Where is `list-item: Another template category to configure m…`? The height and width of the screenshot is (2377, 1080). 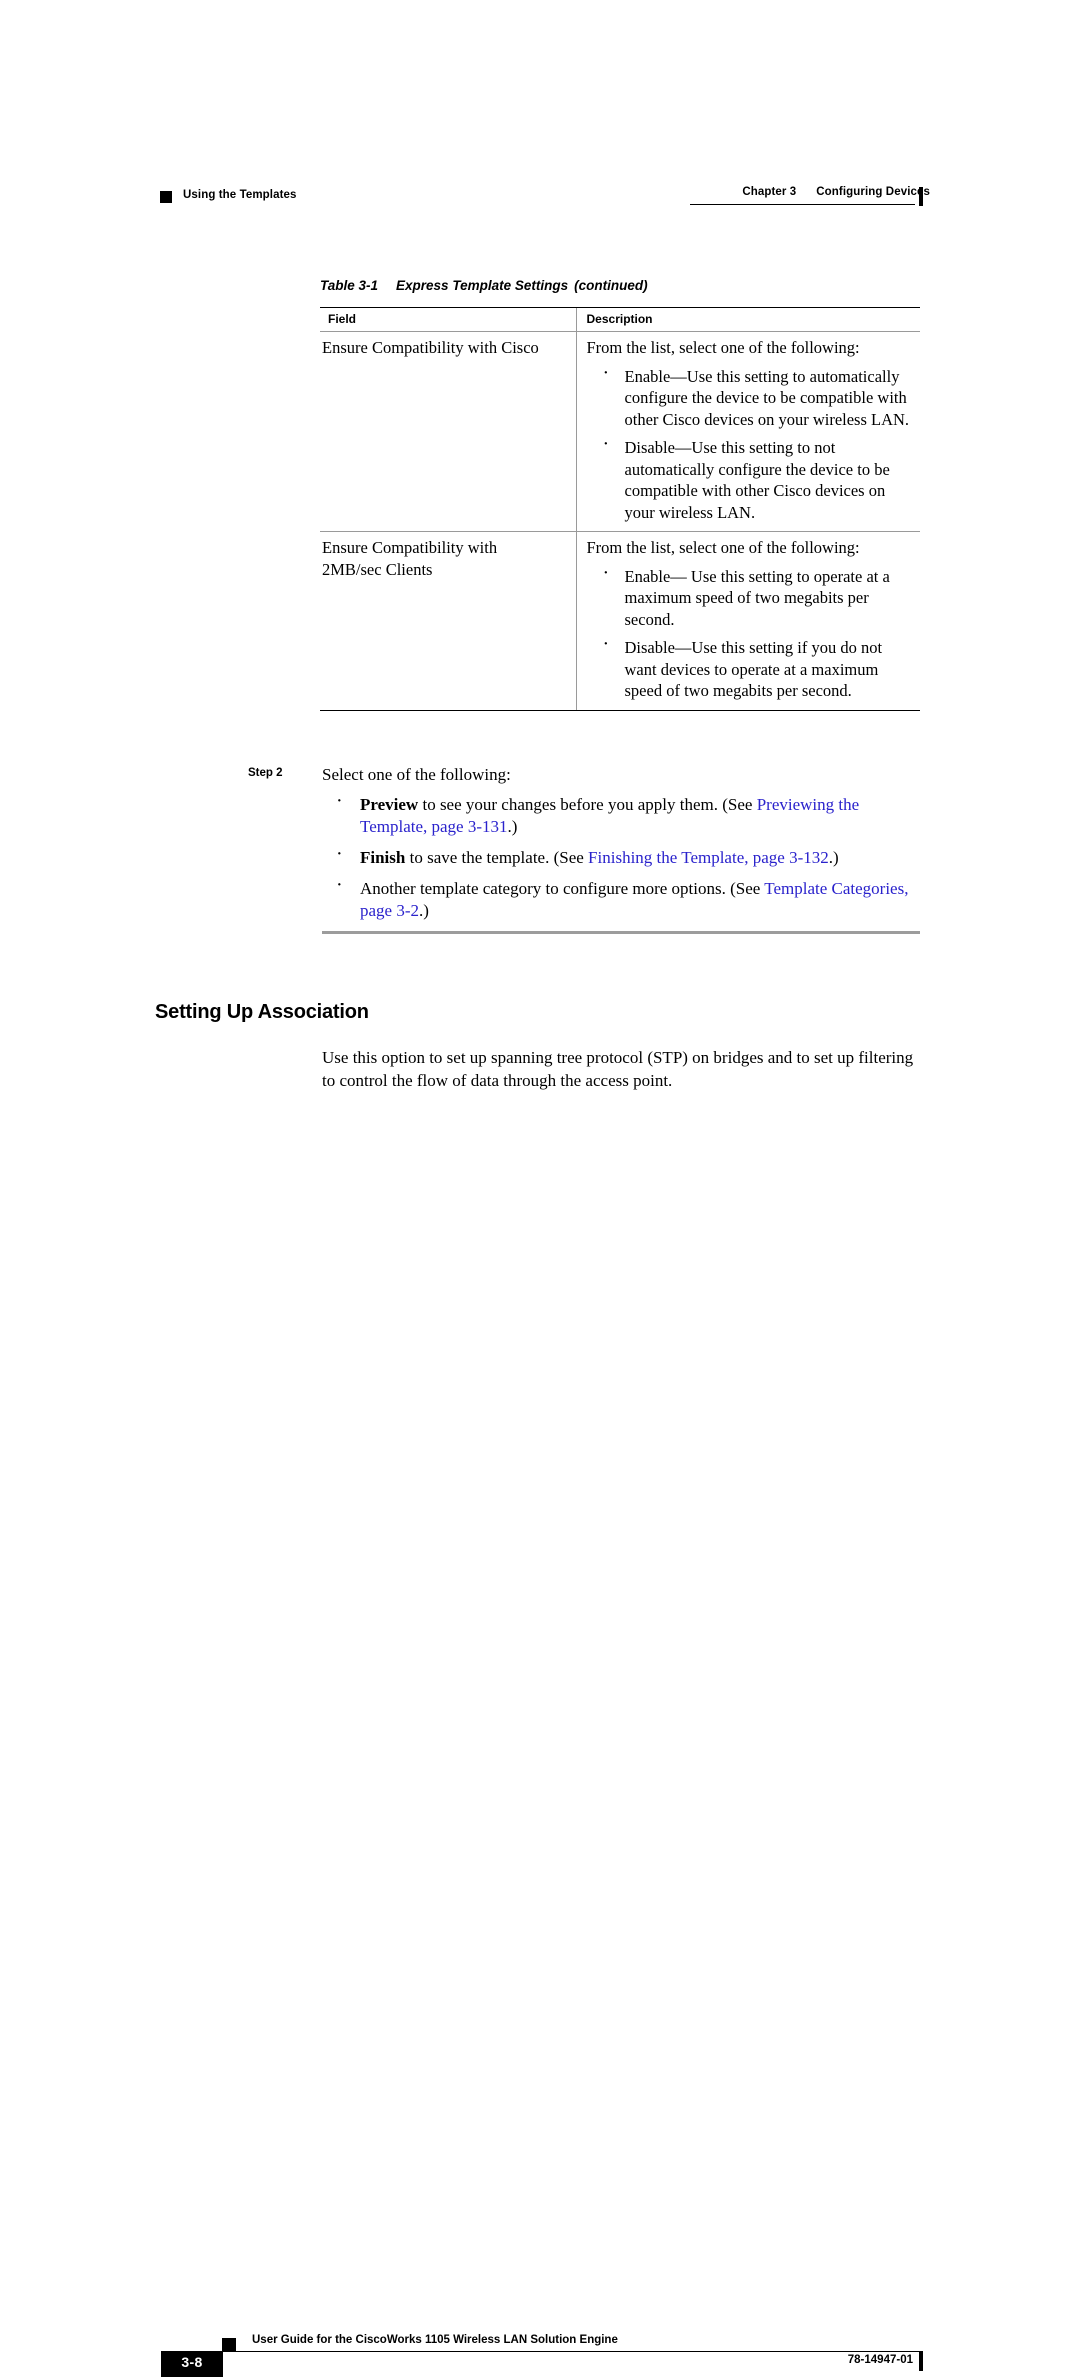
list-item: Another template category to configure m… is located at coordinates (588, 898).